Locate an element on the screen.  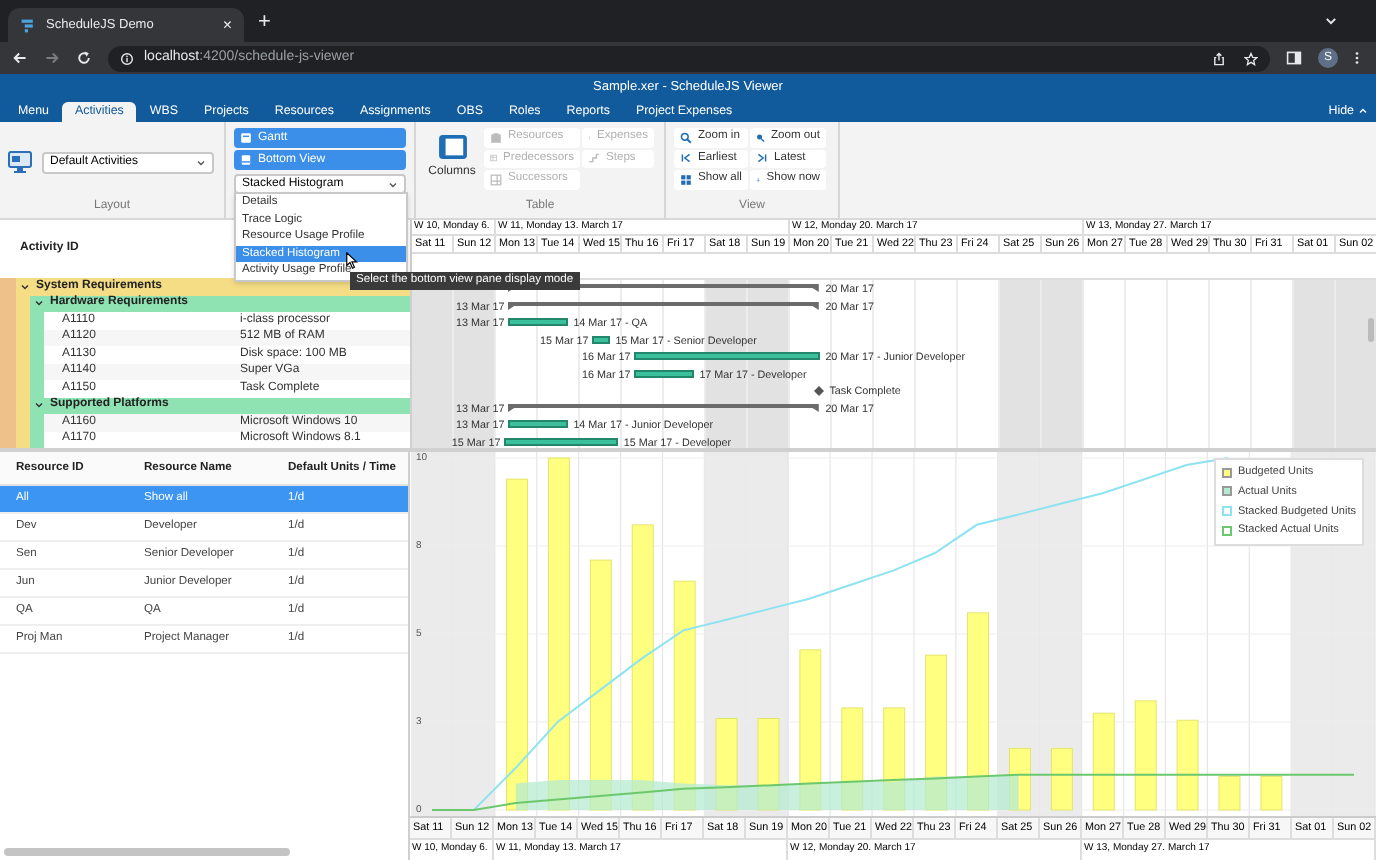
gantt-icon is located at coordinates (246, 138).